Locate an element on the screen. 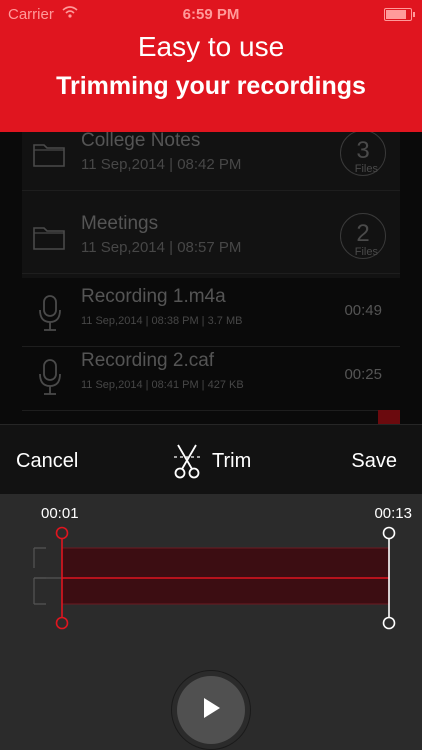  recording-duration: 00:25 is located at coordinates (363, 374).